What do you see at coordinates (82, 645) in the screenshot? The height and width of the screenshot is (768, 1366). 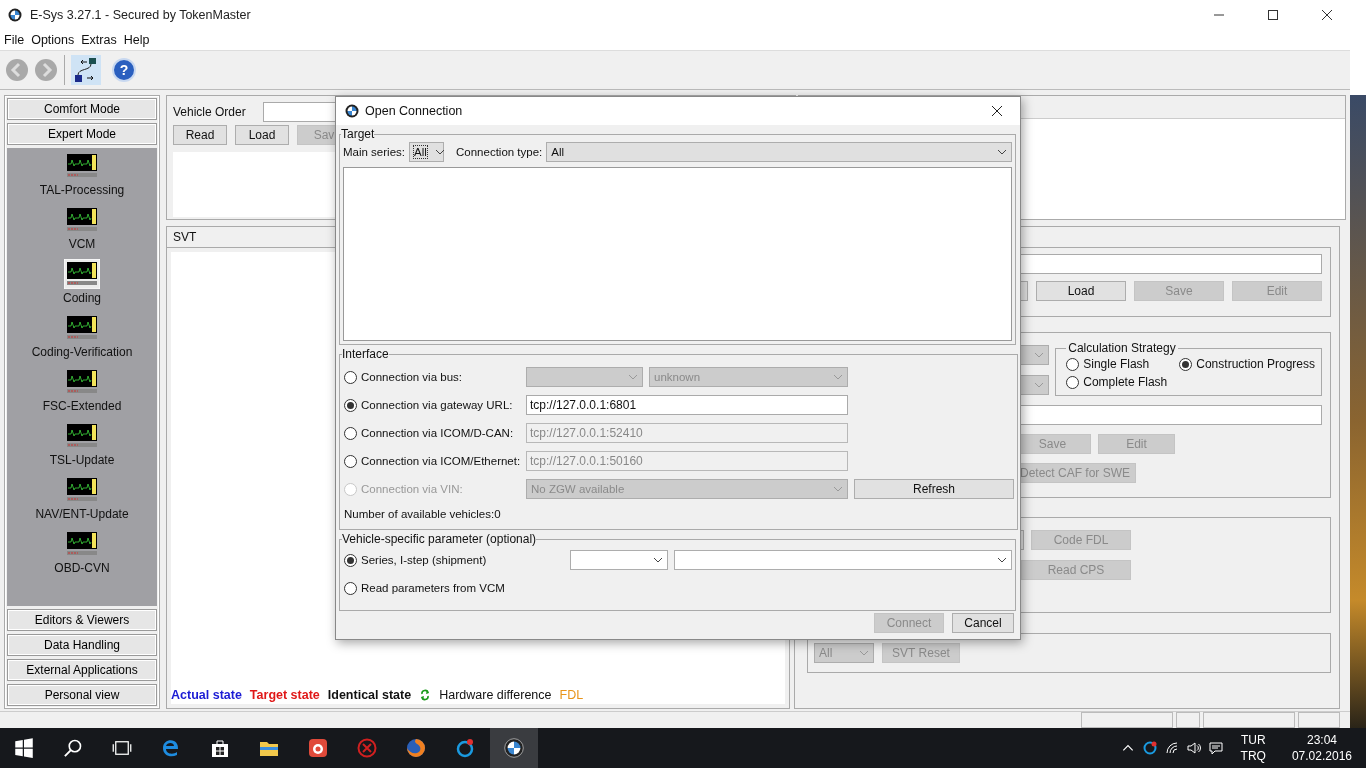 I see `category-button: Data Handling` at bounding box center [82, 645].